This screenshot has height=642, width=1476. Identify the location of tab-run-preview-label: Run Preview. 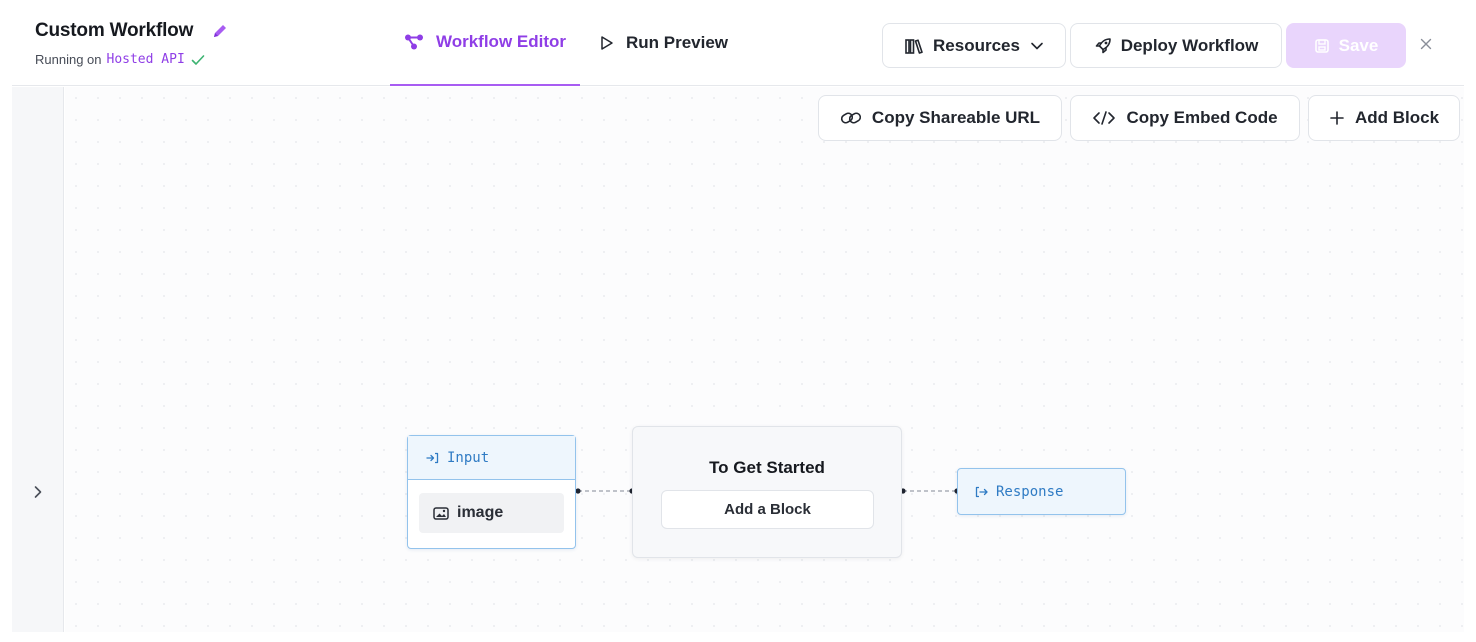
(677, 42).